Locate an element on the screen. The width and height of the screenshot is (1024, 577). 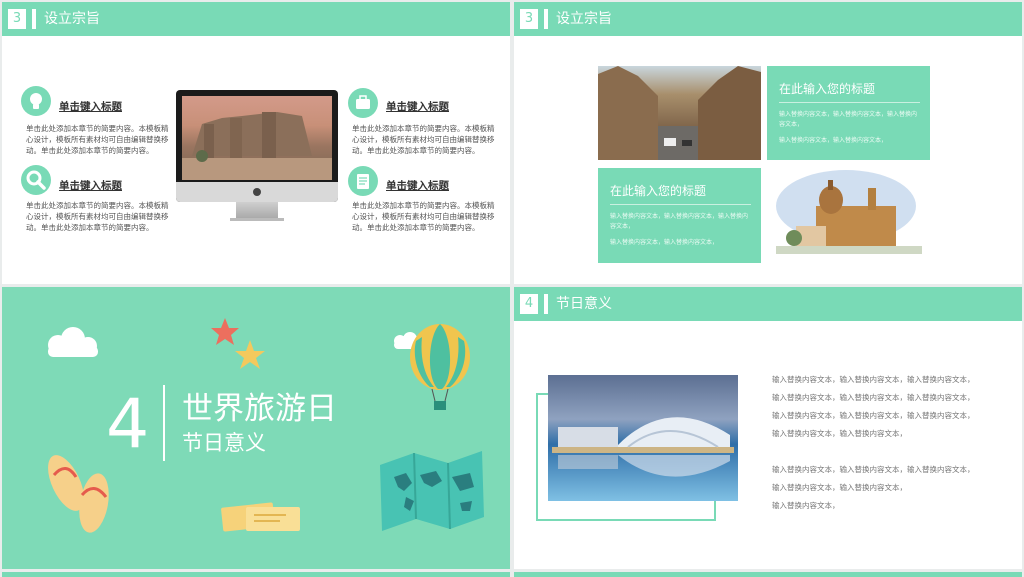
hot-air-balloon-icon is located at coordinates (440, 369).